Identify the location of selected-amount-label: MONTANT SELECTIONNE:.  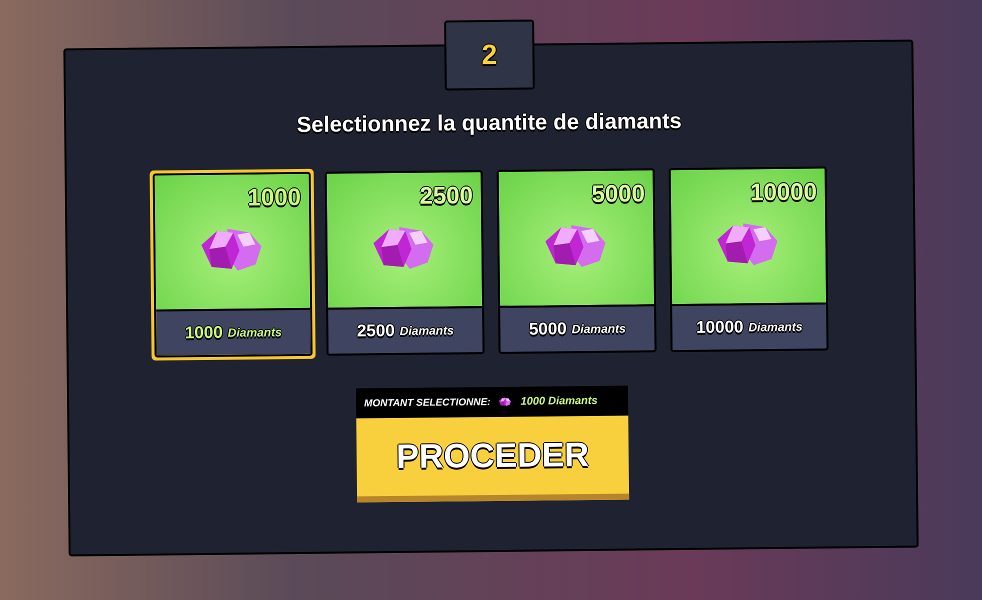
(427, 403).